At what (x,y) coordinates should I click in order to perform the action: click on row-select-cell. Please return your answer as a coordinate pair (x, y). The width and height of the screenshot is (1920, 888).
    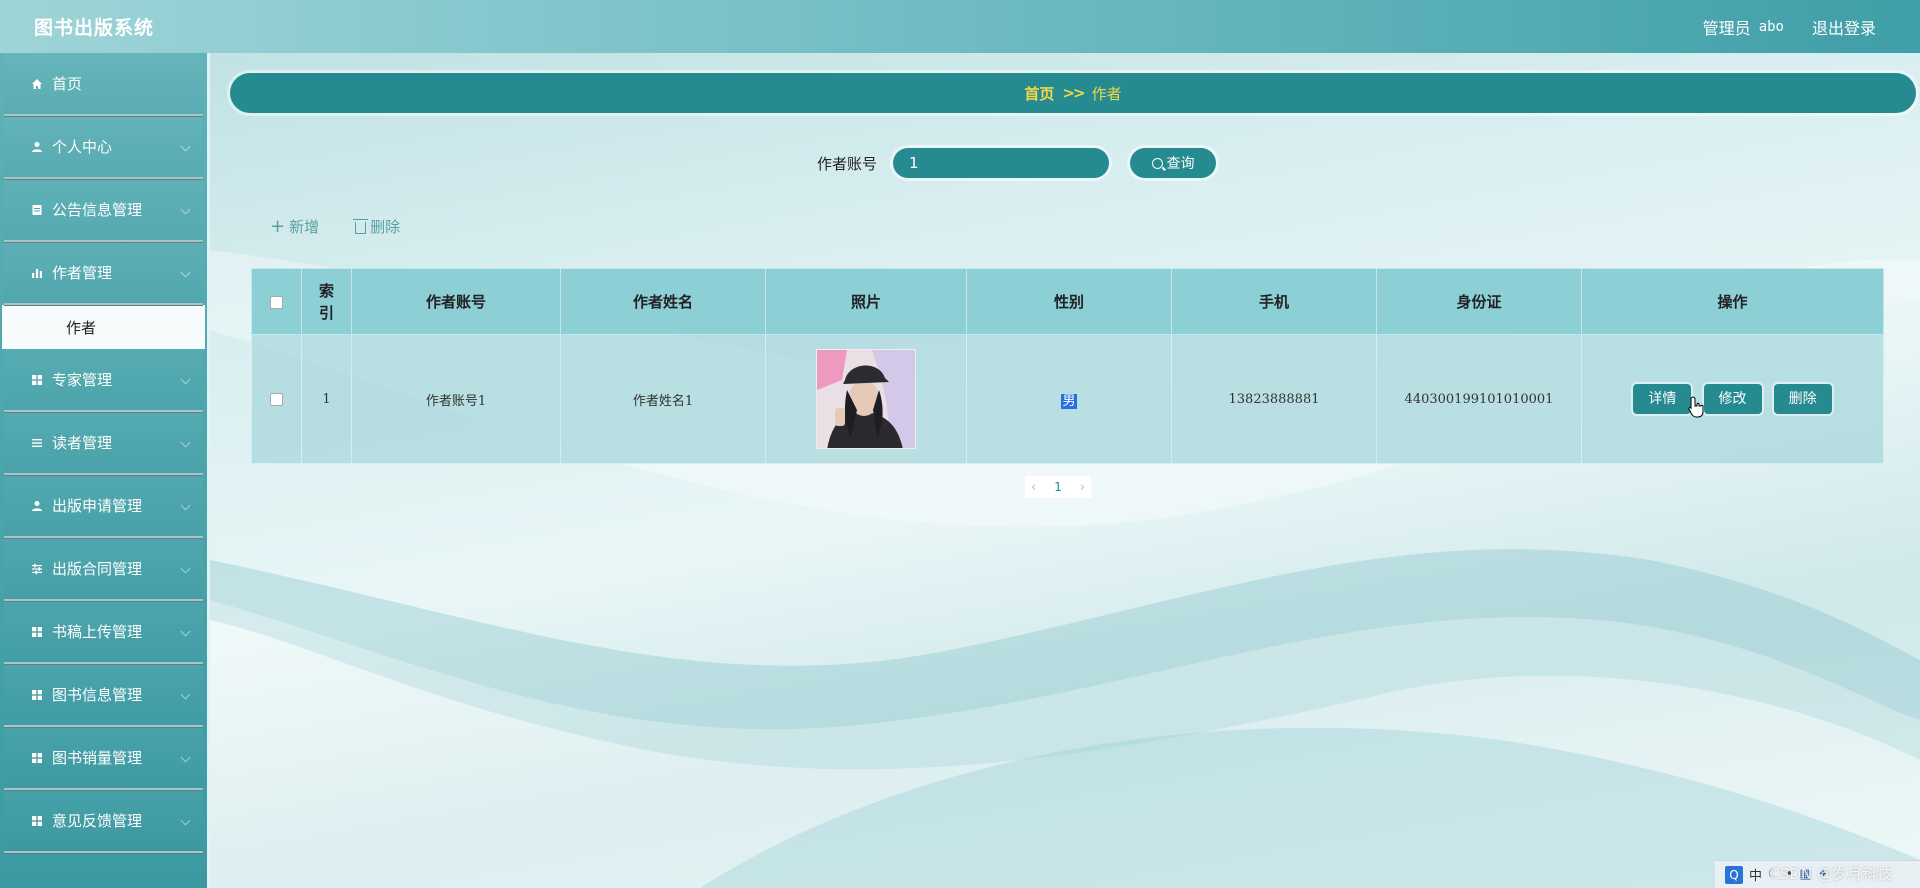
    Looking at the image, I should click on (276, 399).